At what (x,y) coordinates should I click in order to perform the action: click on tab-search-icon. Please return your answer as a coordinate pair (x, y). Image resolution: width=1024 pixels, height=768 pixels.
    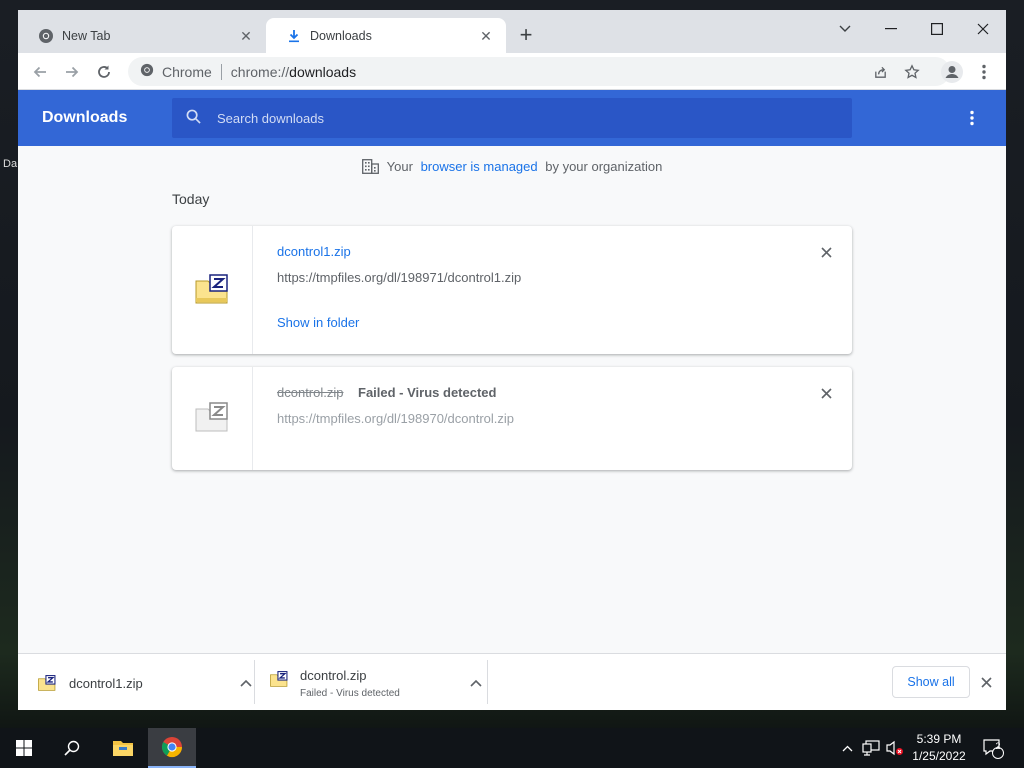
    Looking at the image, I should click on (845, 29).